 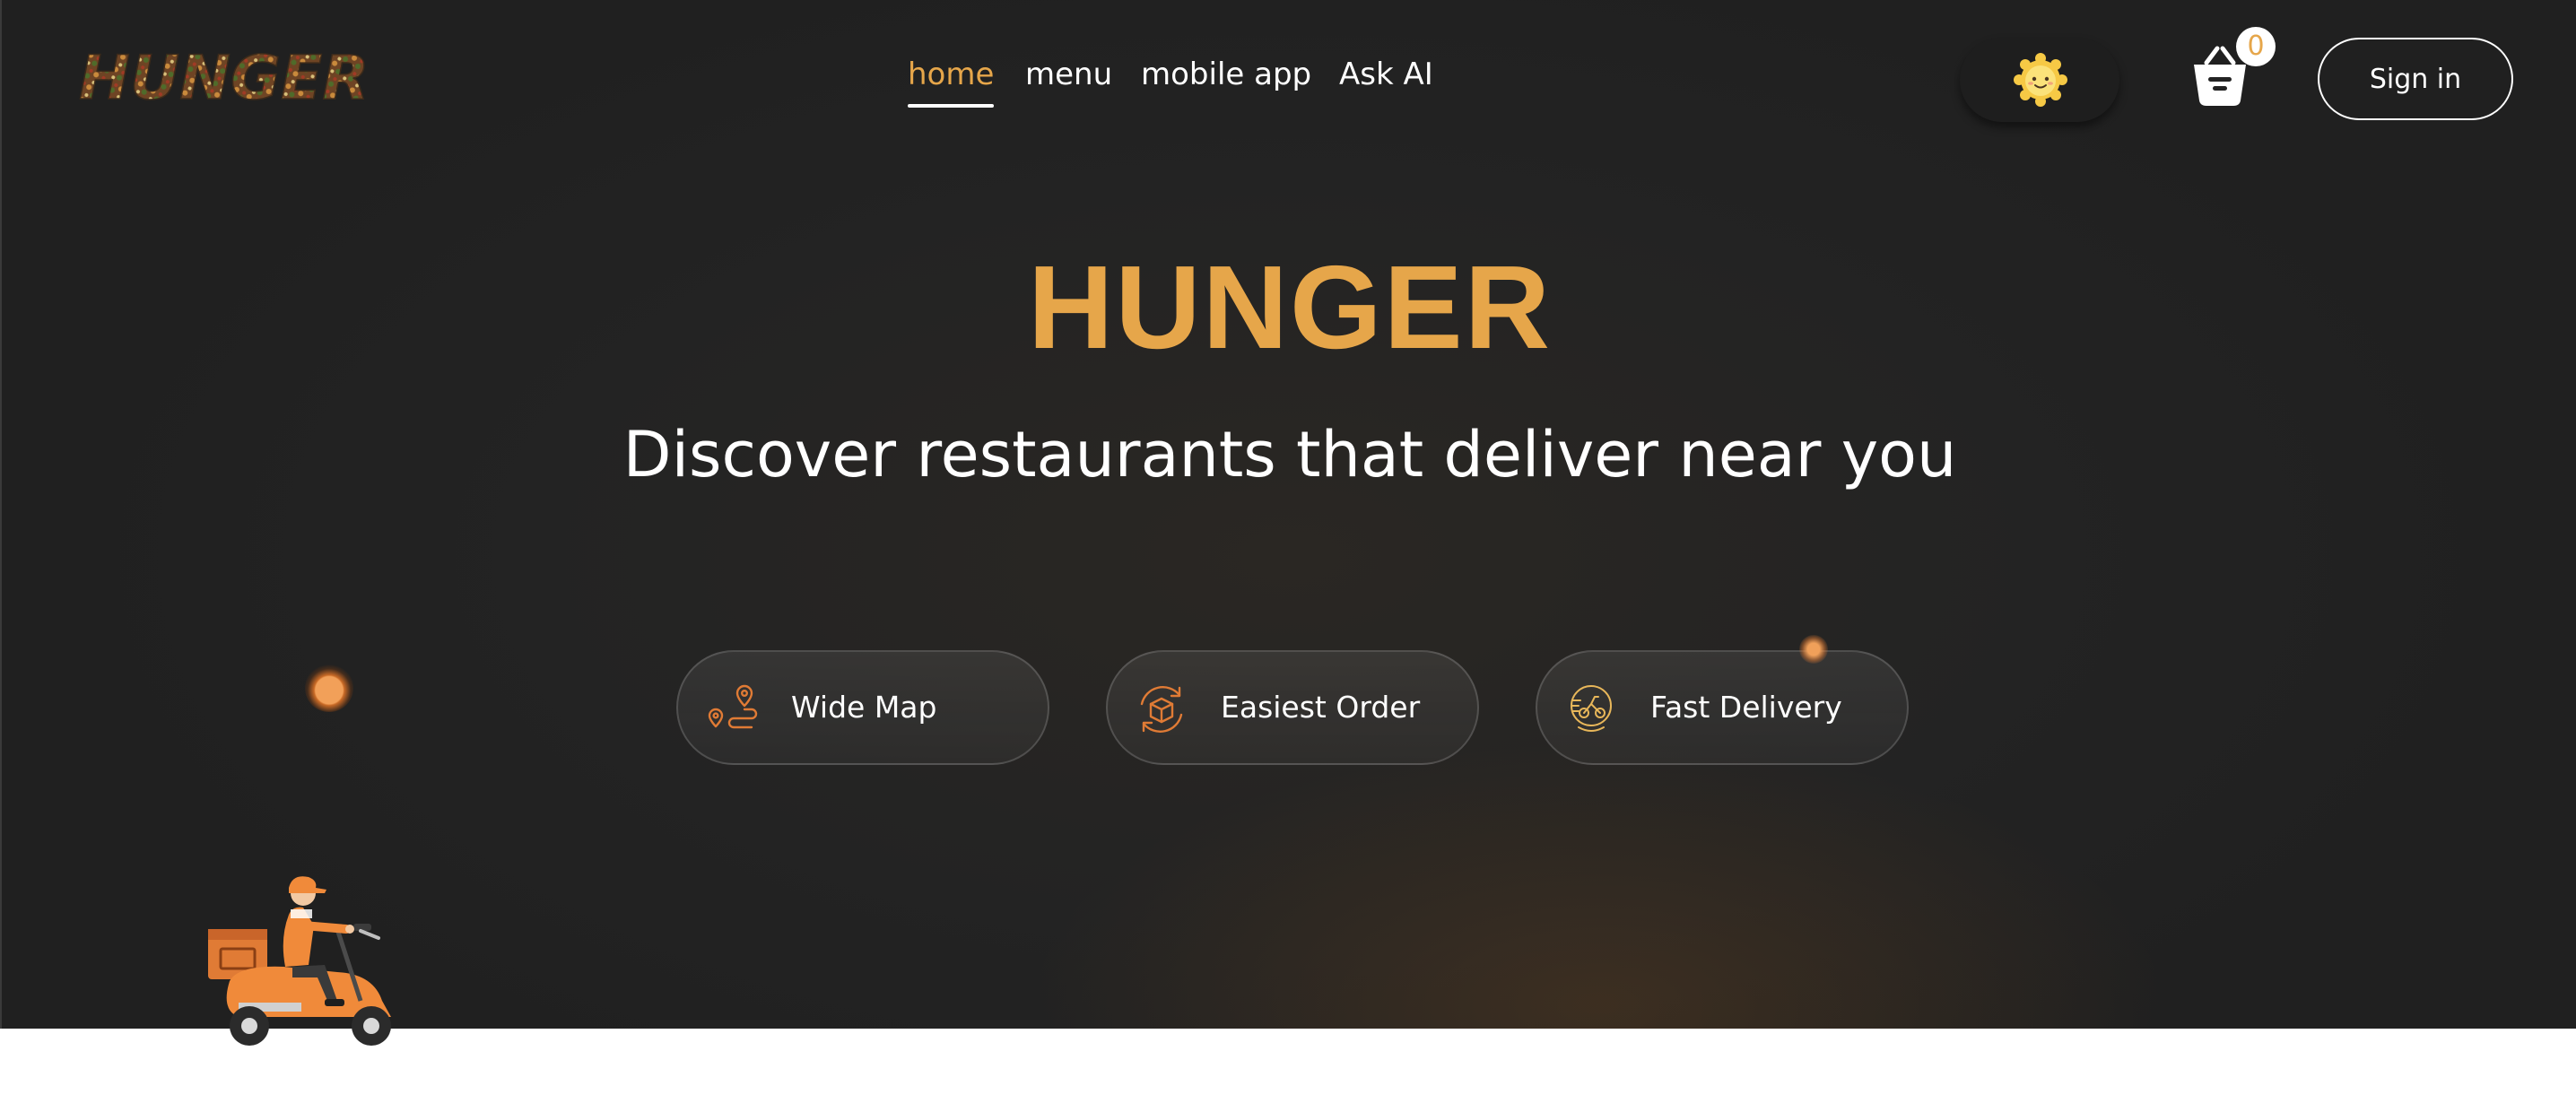 I want to click on feature-fast-delivery: Fast Delivery, so click(x=1722, y=707).